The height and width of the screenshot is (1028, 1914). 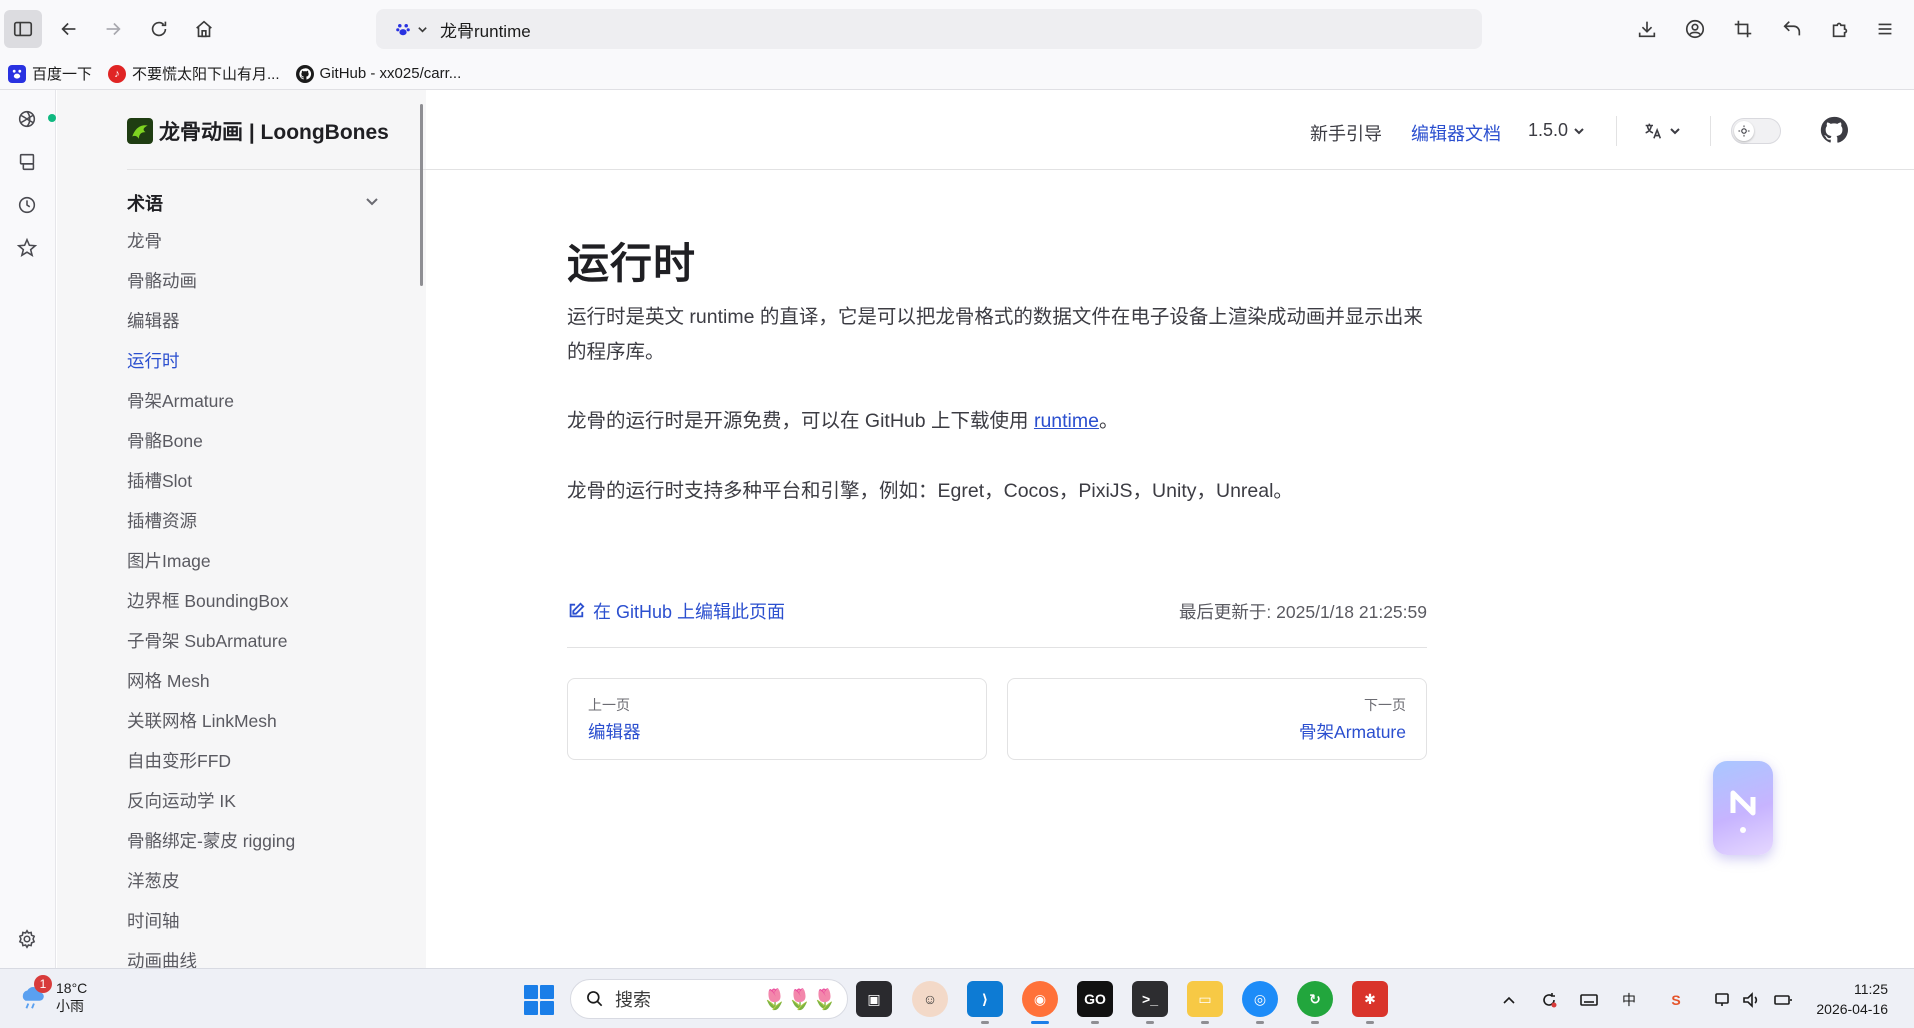 What do you see at coordinates (62, 74) in the screenshot?
I see `bookmark-label: 百度一下` at bounding box center [62, 74].